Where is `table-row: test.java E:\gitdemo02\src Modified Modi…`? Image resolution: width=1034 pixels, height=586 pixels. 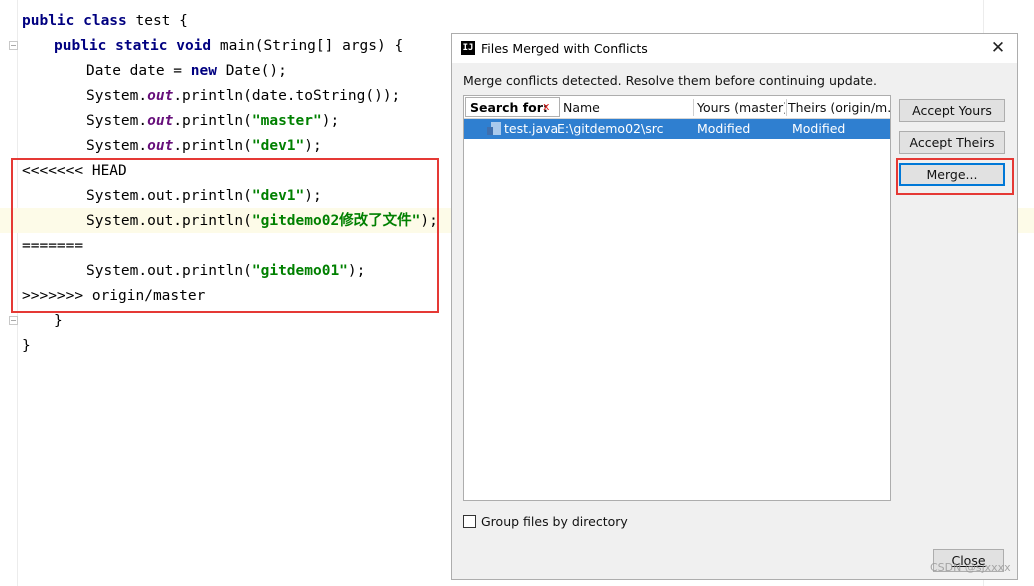 table-row: test.java E:\gitdemo02\src Modified Modi… is located at coordinates (677, 129).